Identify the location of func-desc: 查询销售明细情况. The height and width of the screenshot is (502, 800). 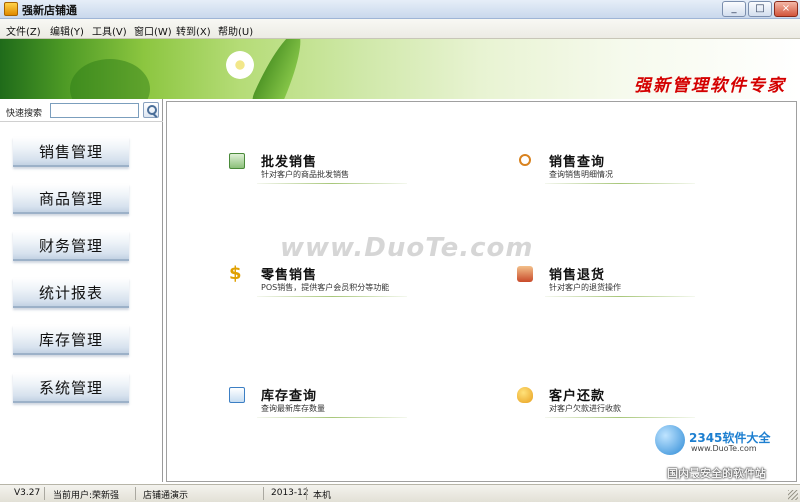
(581, 174).